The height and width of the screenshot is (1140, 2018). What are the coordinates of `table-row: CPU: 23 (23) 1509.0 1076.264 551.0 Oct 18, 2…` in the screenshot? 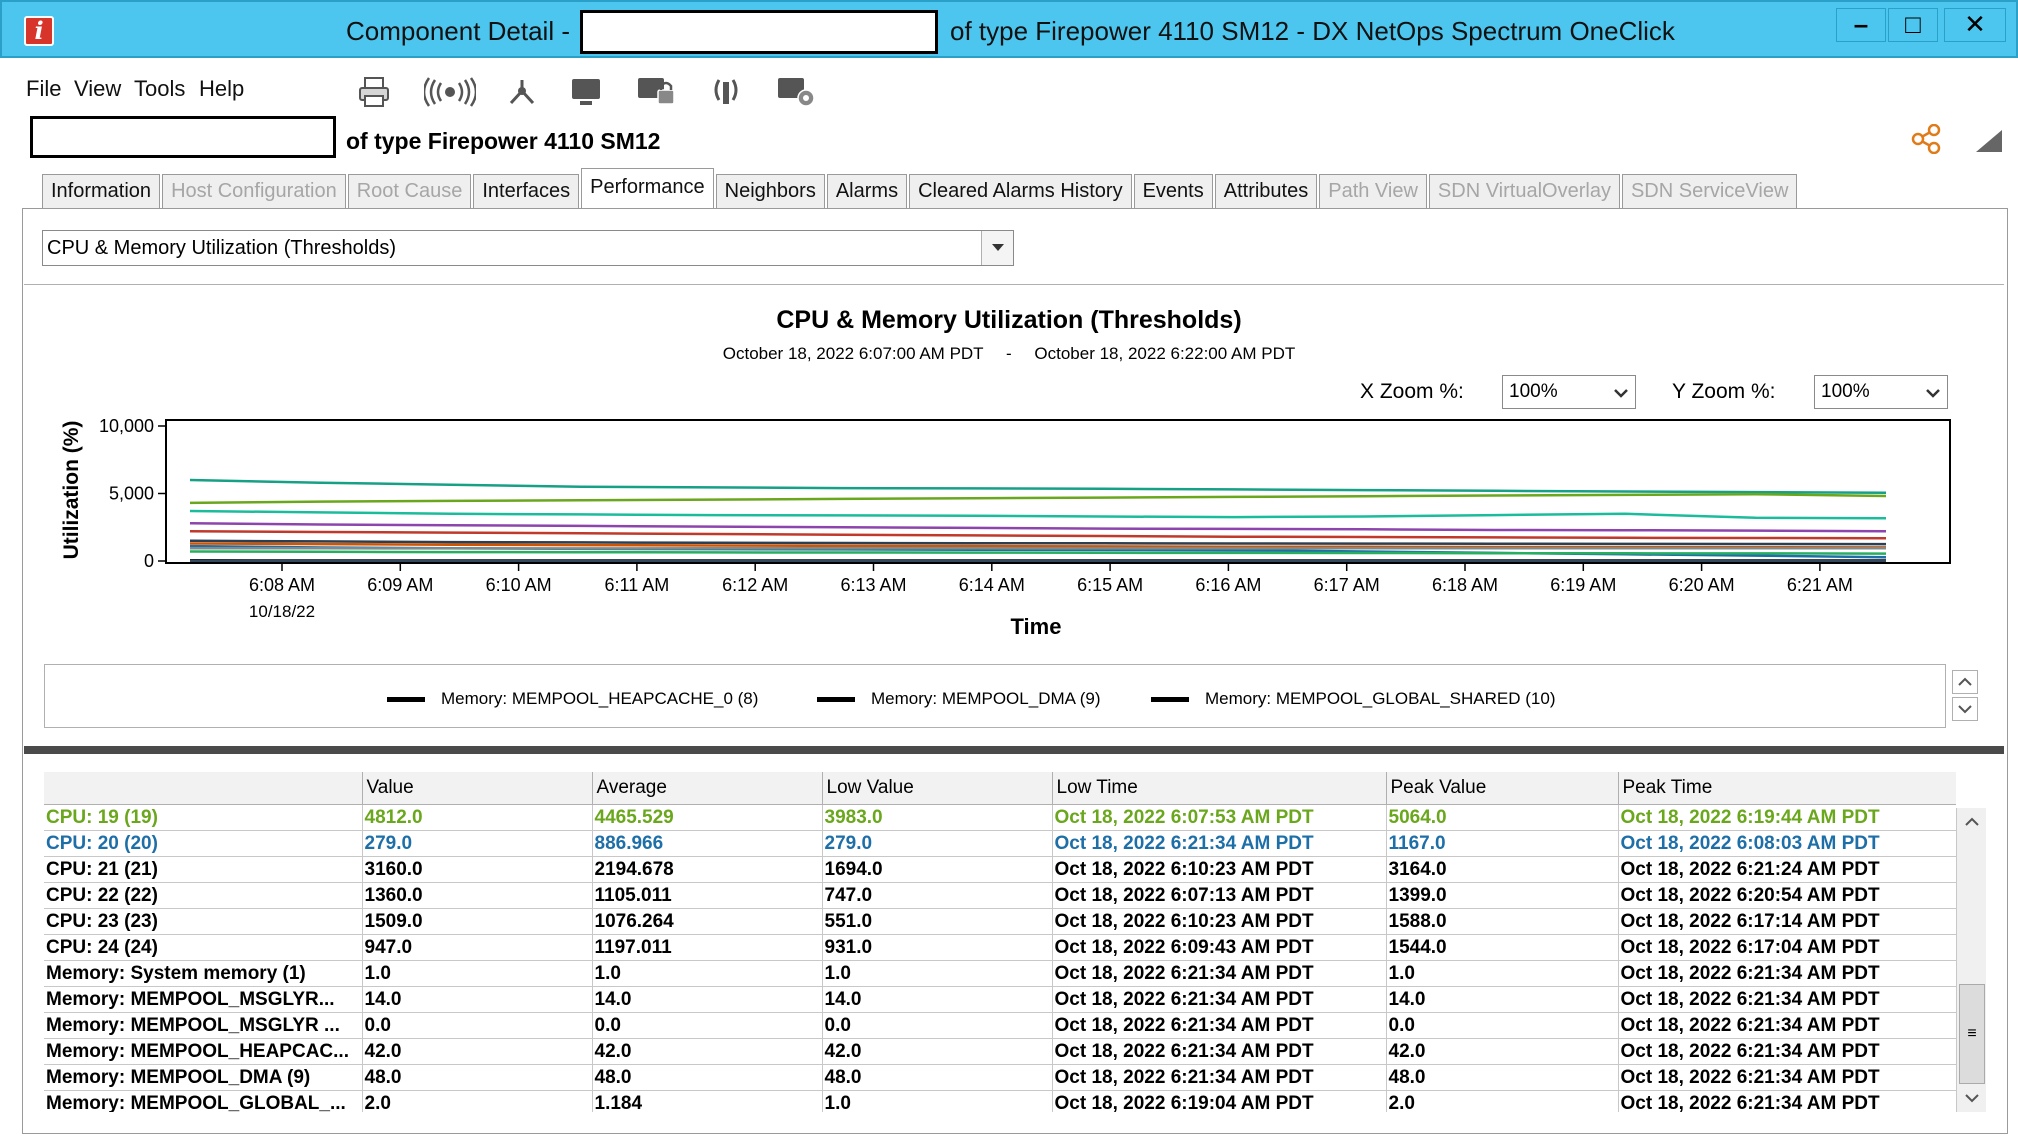 It's located at (1000, 921).